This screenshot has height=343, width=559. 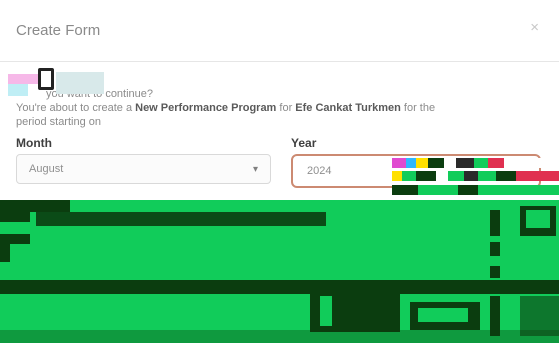 What do you see at coordinates (255, 169) in the screenshot?
I see `chevron-down-icon: ▾` at bounding box center [255, 169].